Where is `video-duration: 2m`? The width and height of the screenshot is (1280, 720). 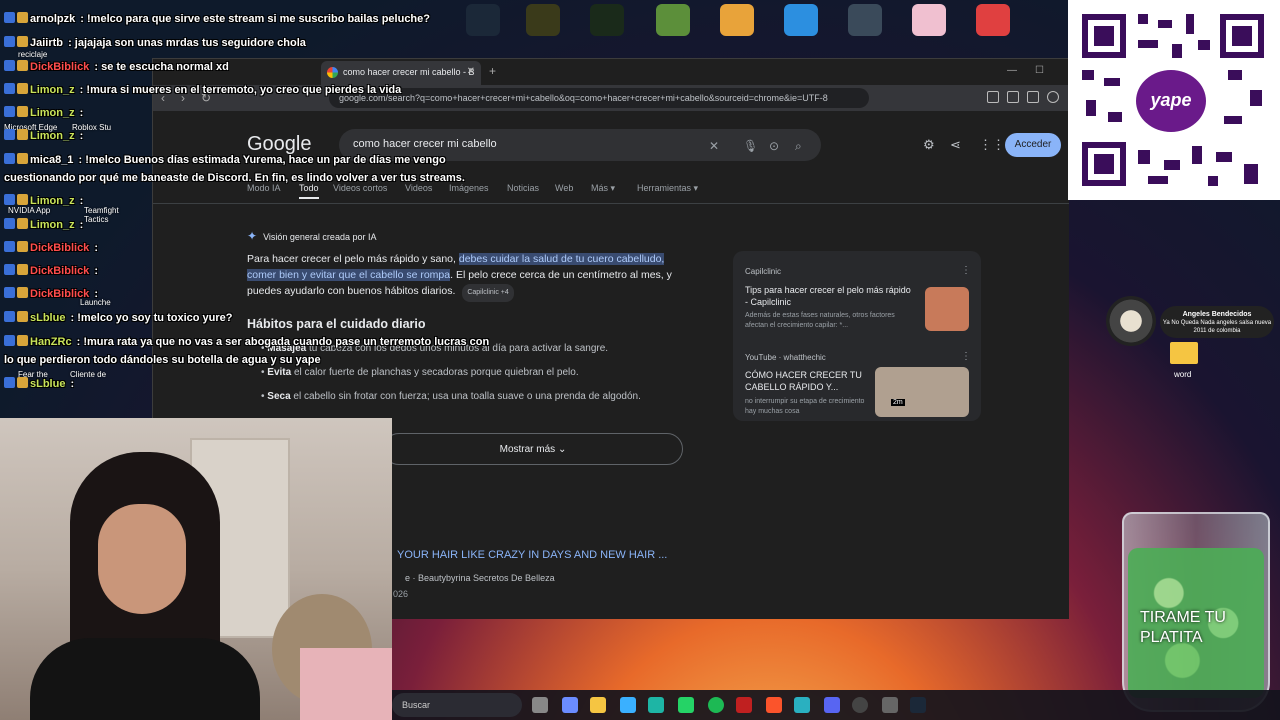
video-duration: 2m is located at coordinates (898, 402).